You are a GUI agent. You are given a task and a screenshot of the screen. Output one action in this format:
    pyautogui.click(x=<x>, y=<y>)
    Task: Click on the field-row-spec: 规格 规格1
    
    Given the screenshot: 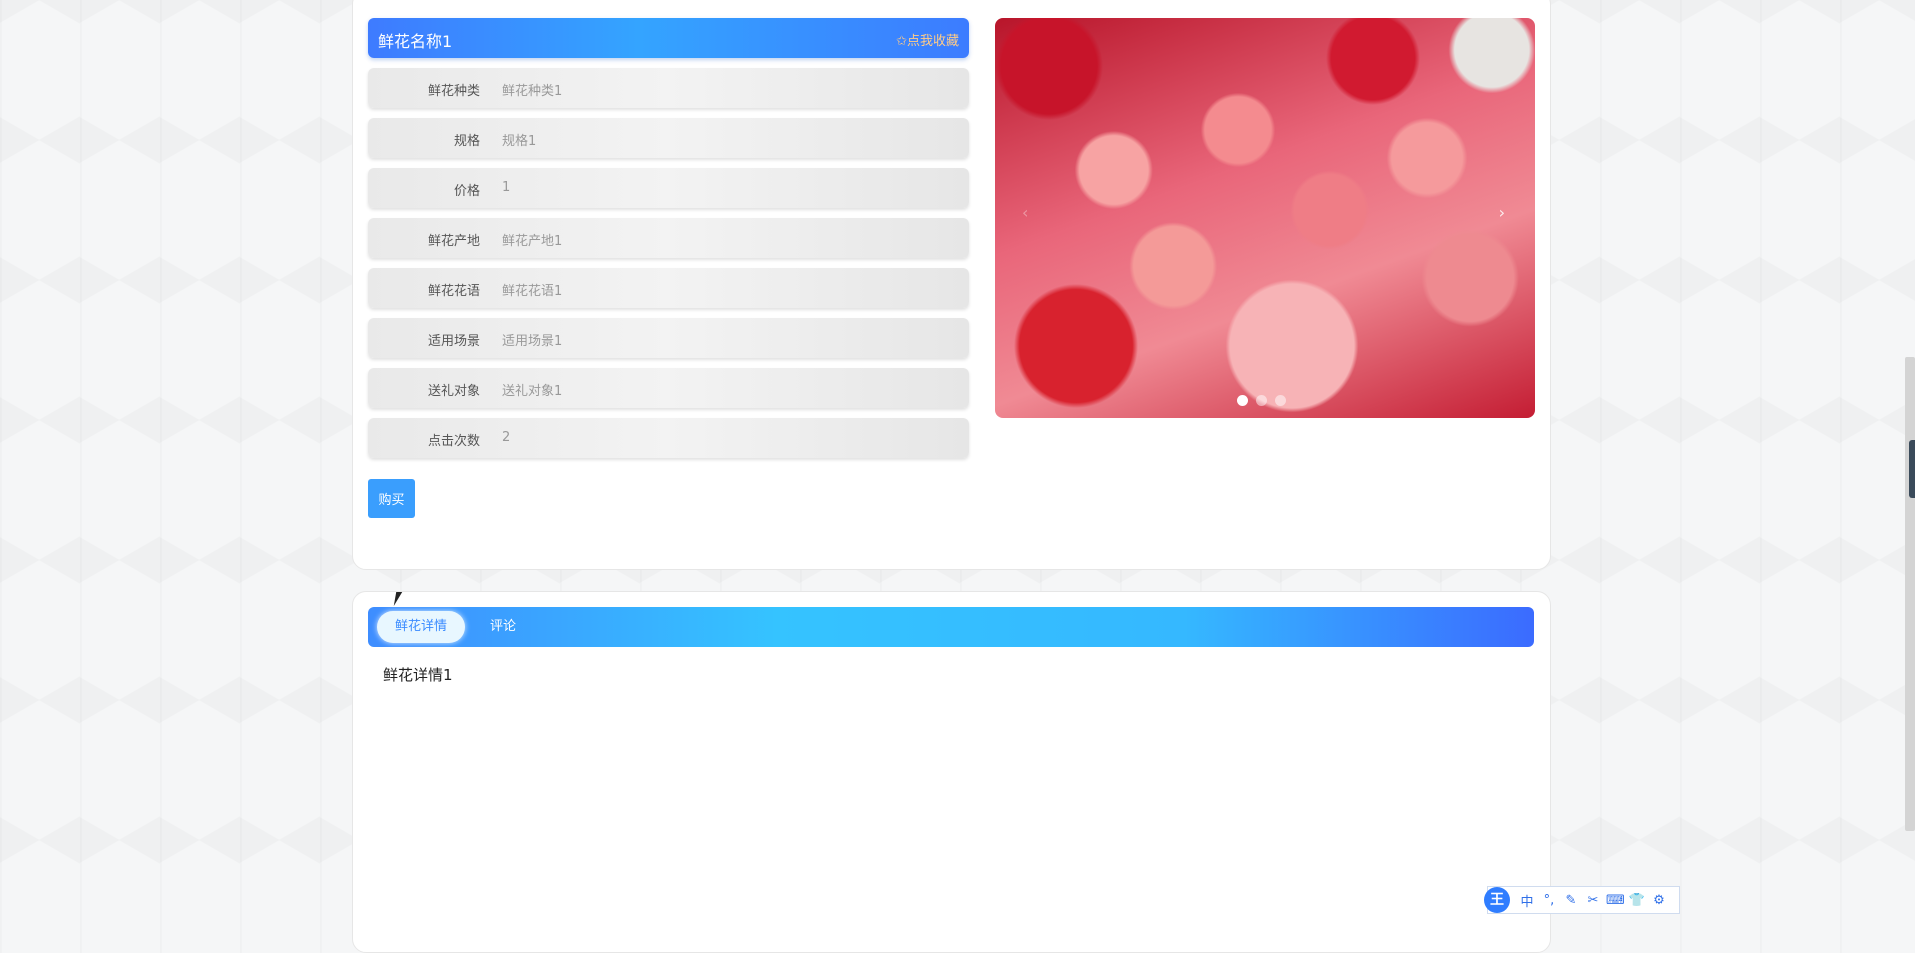 What is the action you would take?
    pyautogui.click(x=668, y=138)
    